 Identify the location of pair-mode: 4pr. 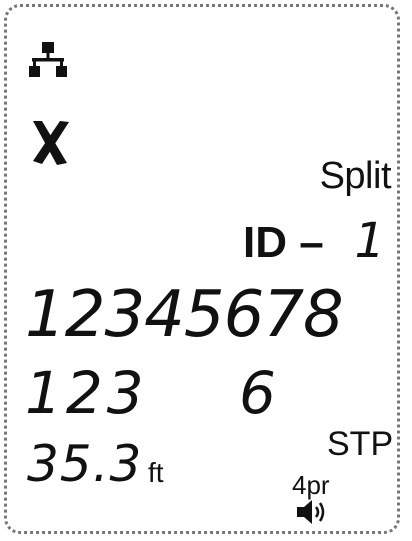
(311, 485).